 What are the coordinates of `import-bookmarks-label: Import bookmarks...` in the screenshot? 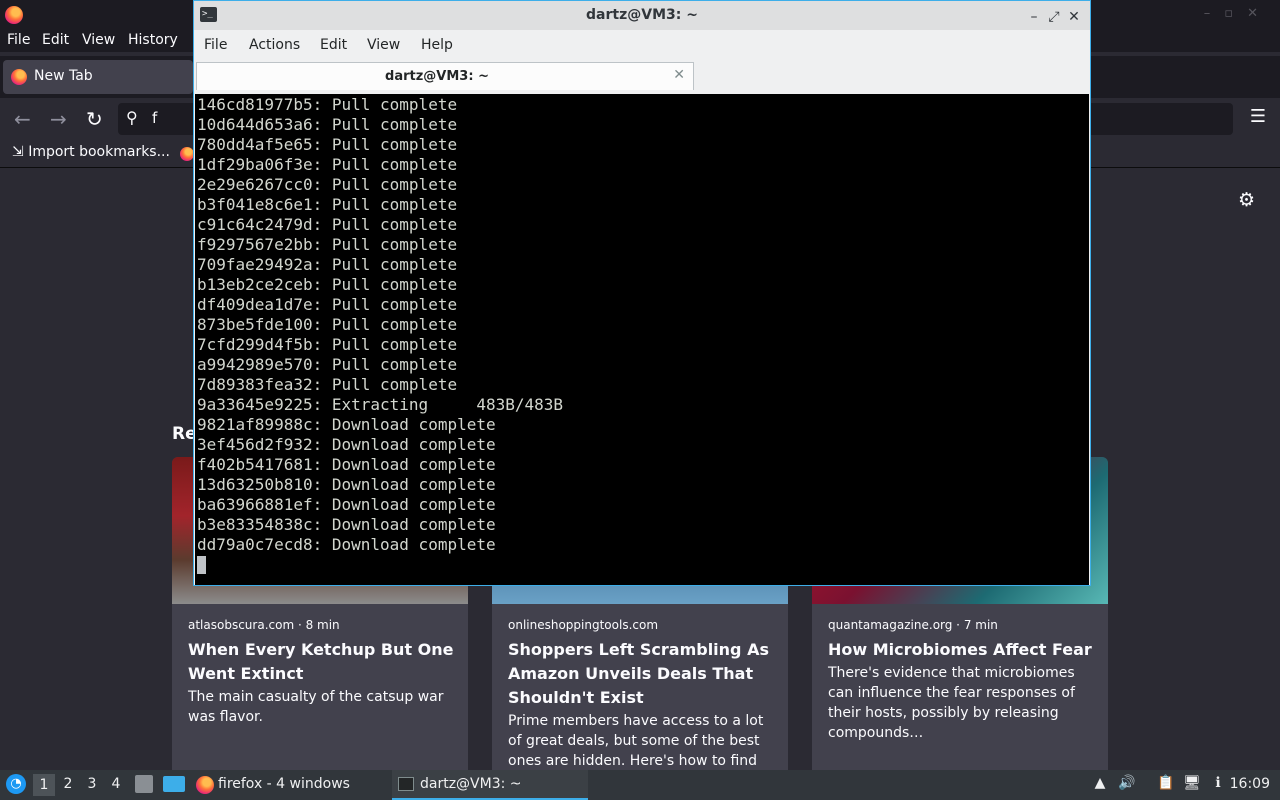 It's located at (99, 152).